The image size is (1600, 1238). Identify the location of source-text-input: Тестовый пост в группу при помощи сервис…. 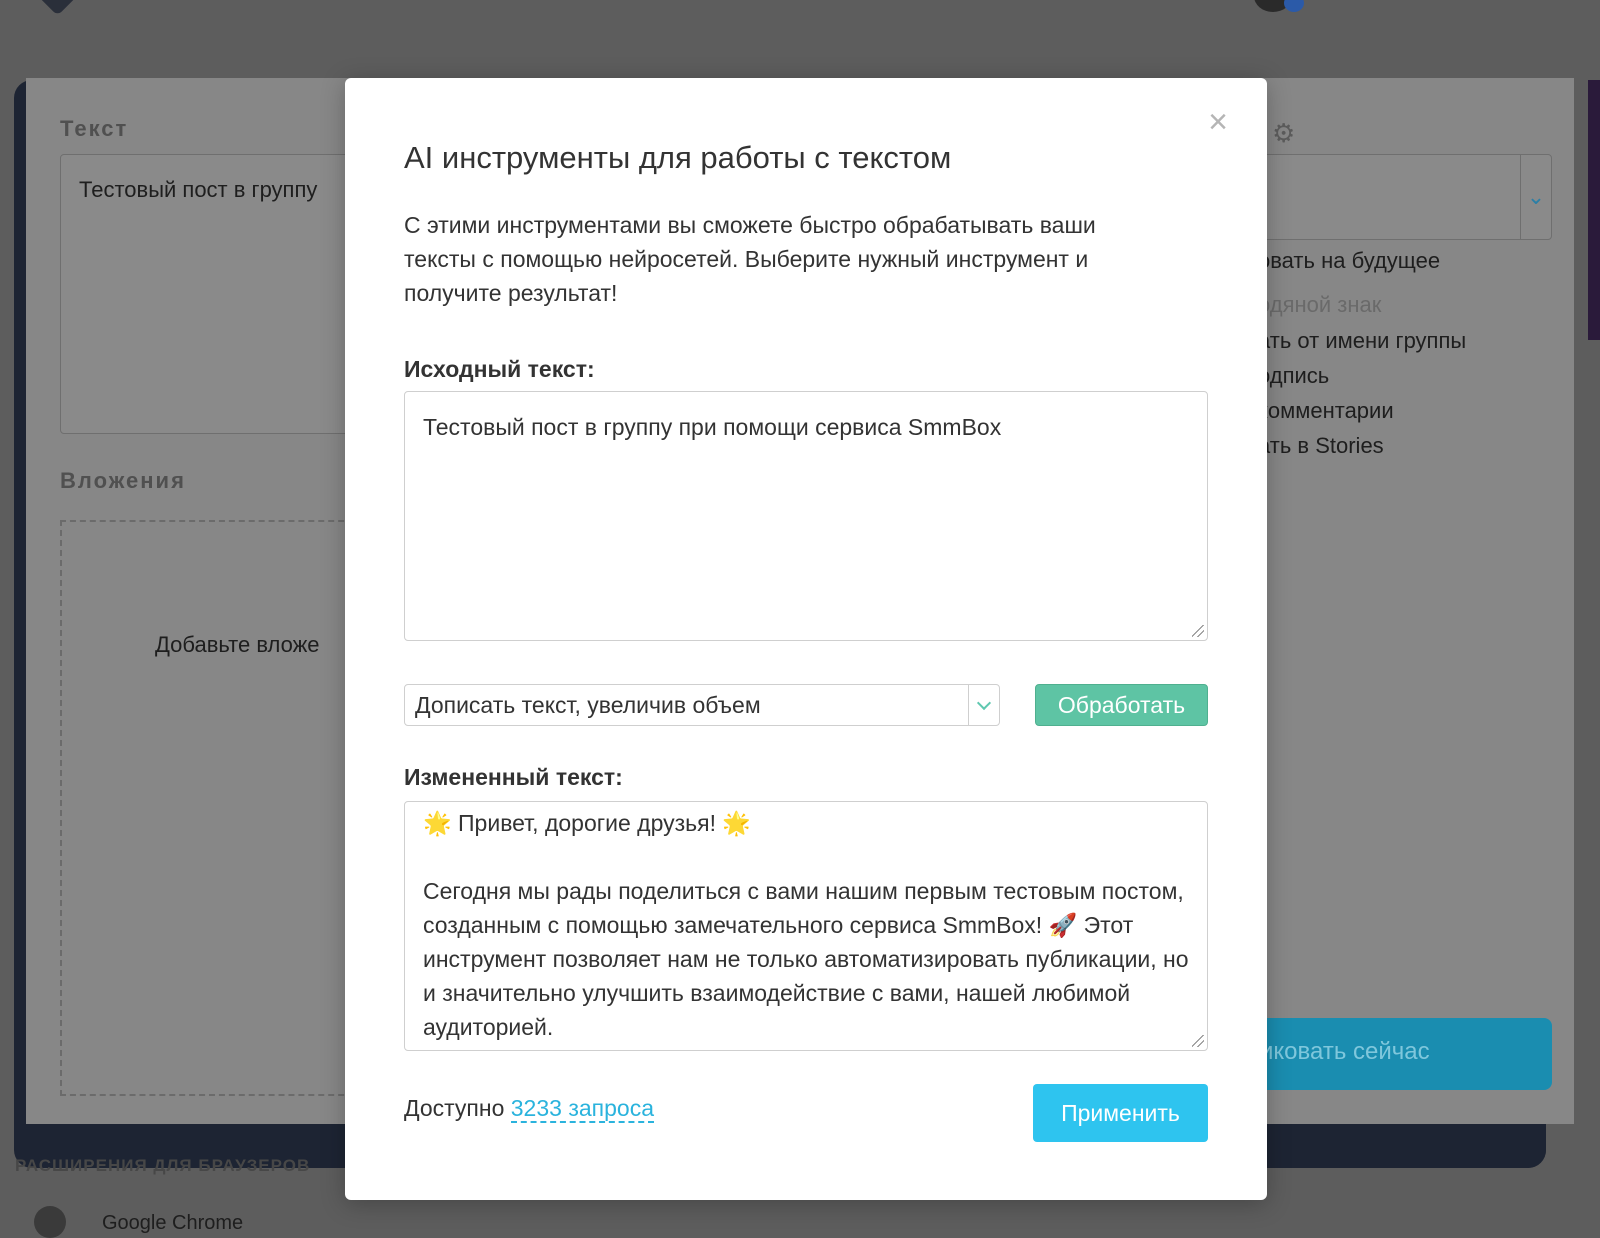
(806, 516).